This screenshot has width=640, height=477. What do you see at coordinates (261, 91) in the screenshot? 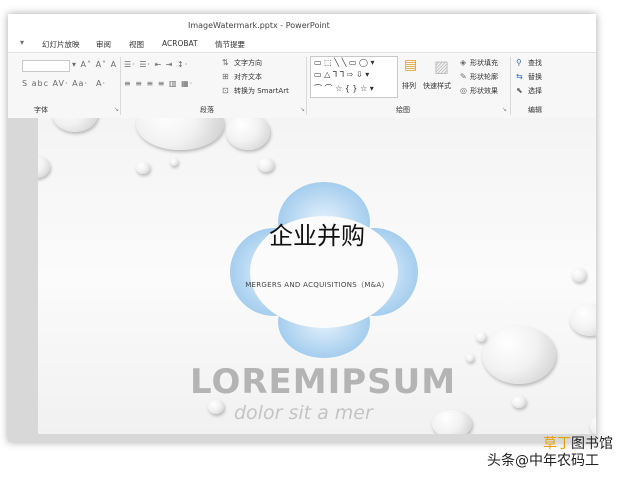
I see `convert-smartart-button: 转换为 SmartArt` at bounding box center [261, 91].